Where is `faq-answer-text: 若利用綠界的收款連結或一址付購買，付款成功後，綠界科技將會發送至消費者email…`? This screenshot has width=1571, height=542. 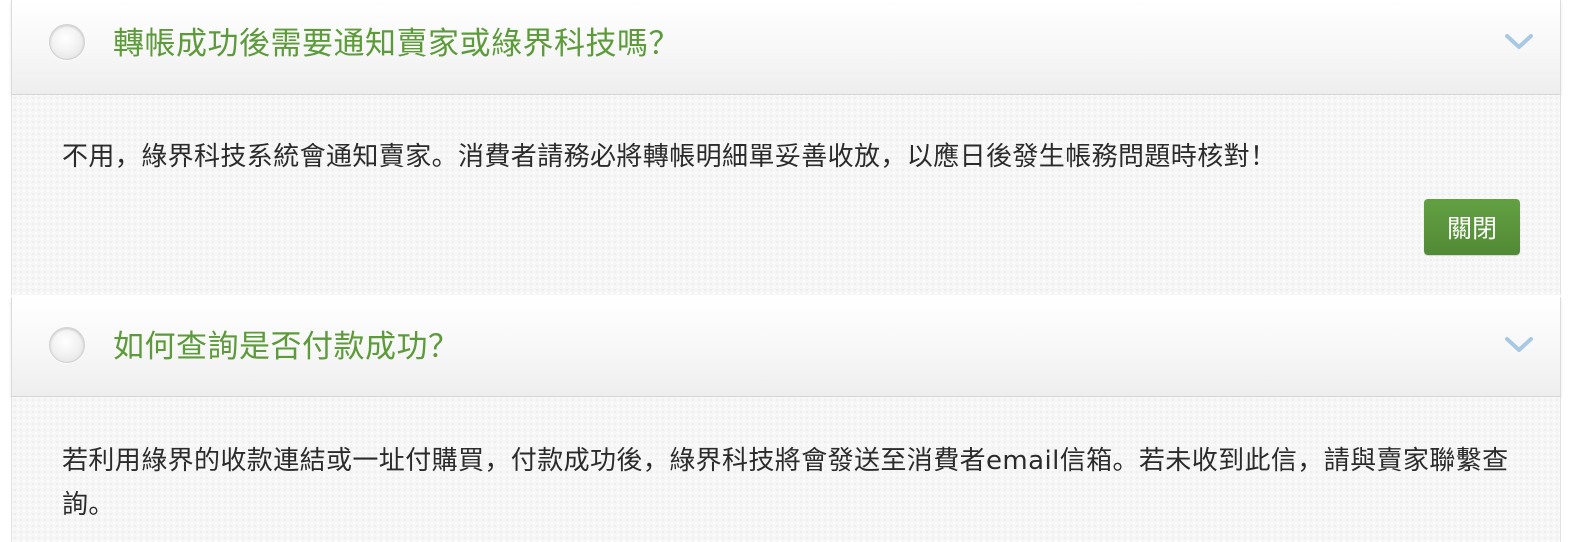 faq-answer-text: 若利用綠界的收款連結或一址付購買，付款成功後，綠界科技將會發送至消費者email… is located at coordinates (785, 483).